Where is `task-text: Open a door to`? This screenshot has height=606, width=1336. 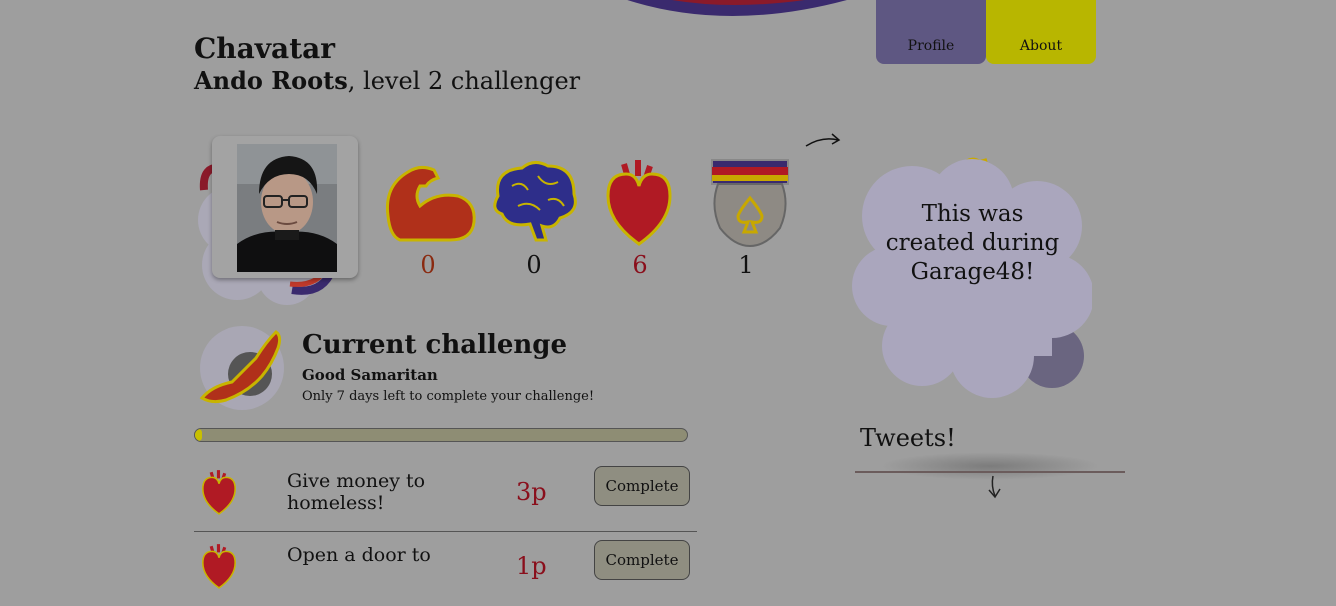
task-text: Open a door to is located at coordinates (359, 555).